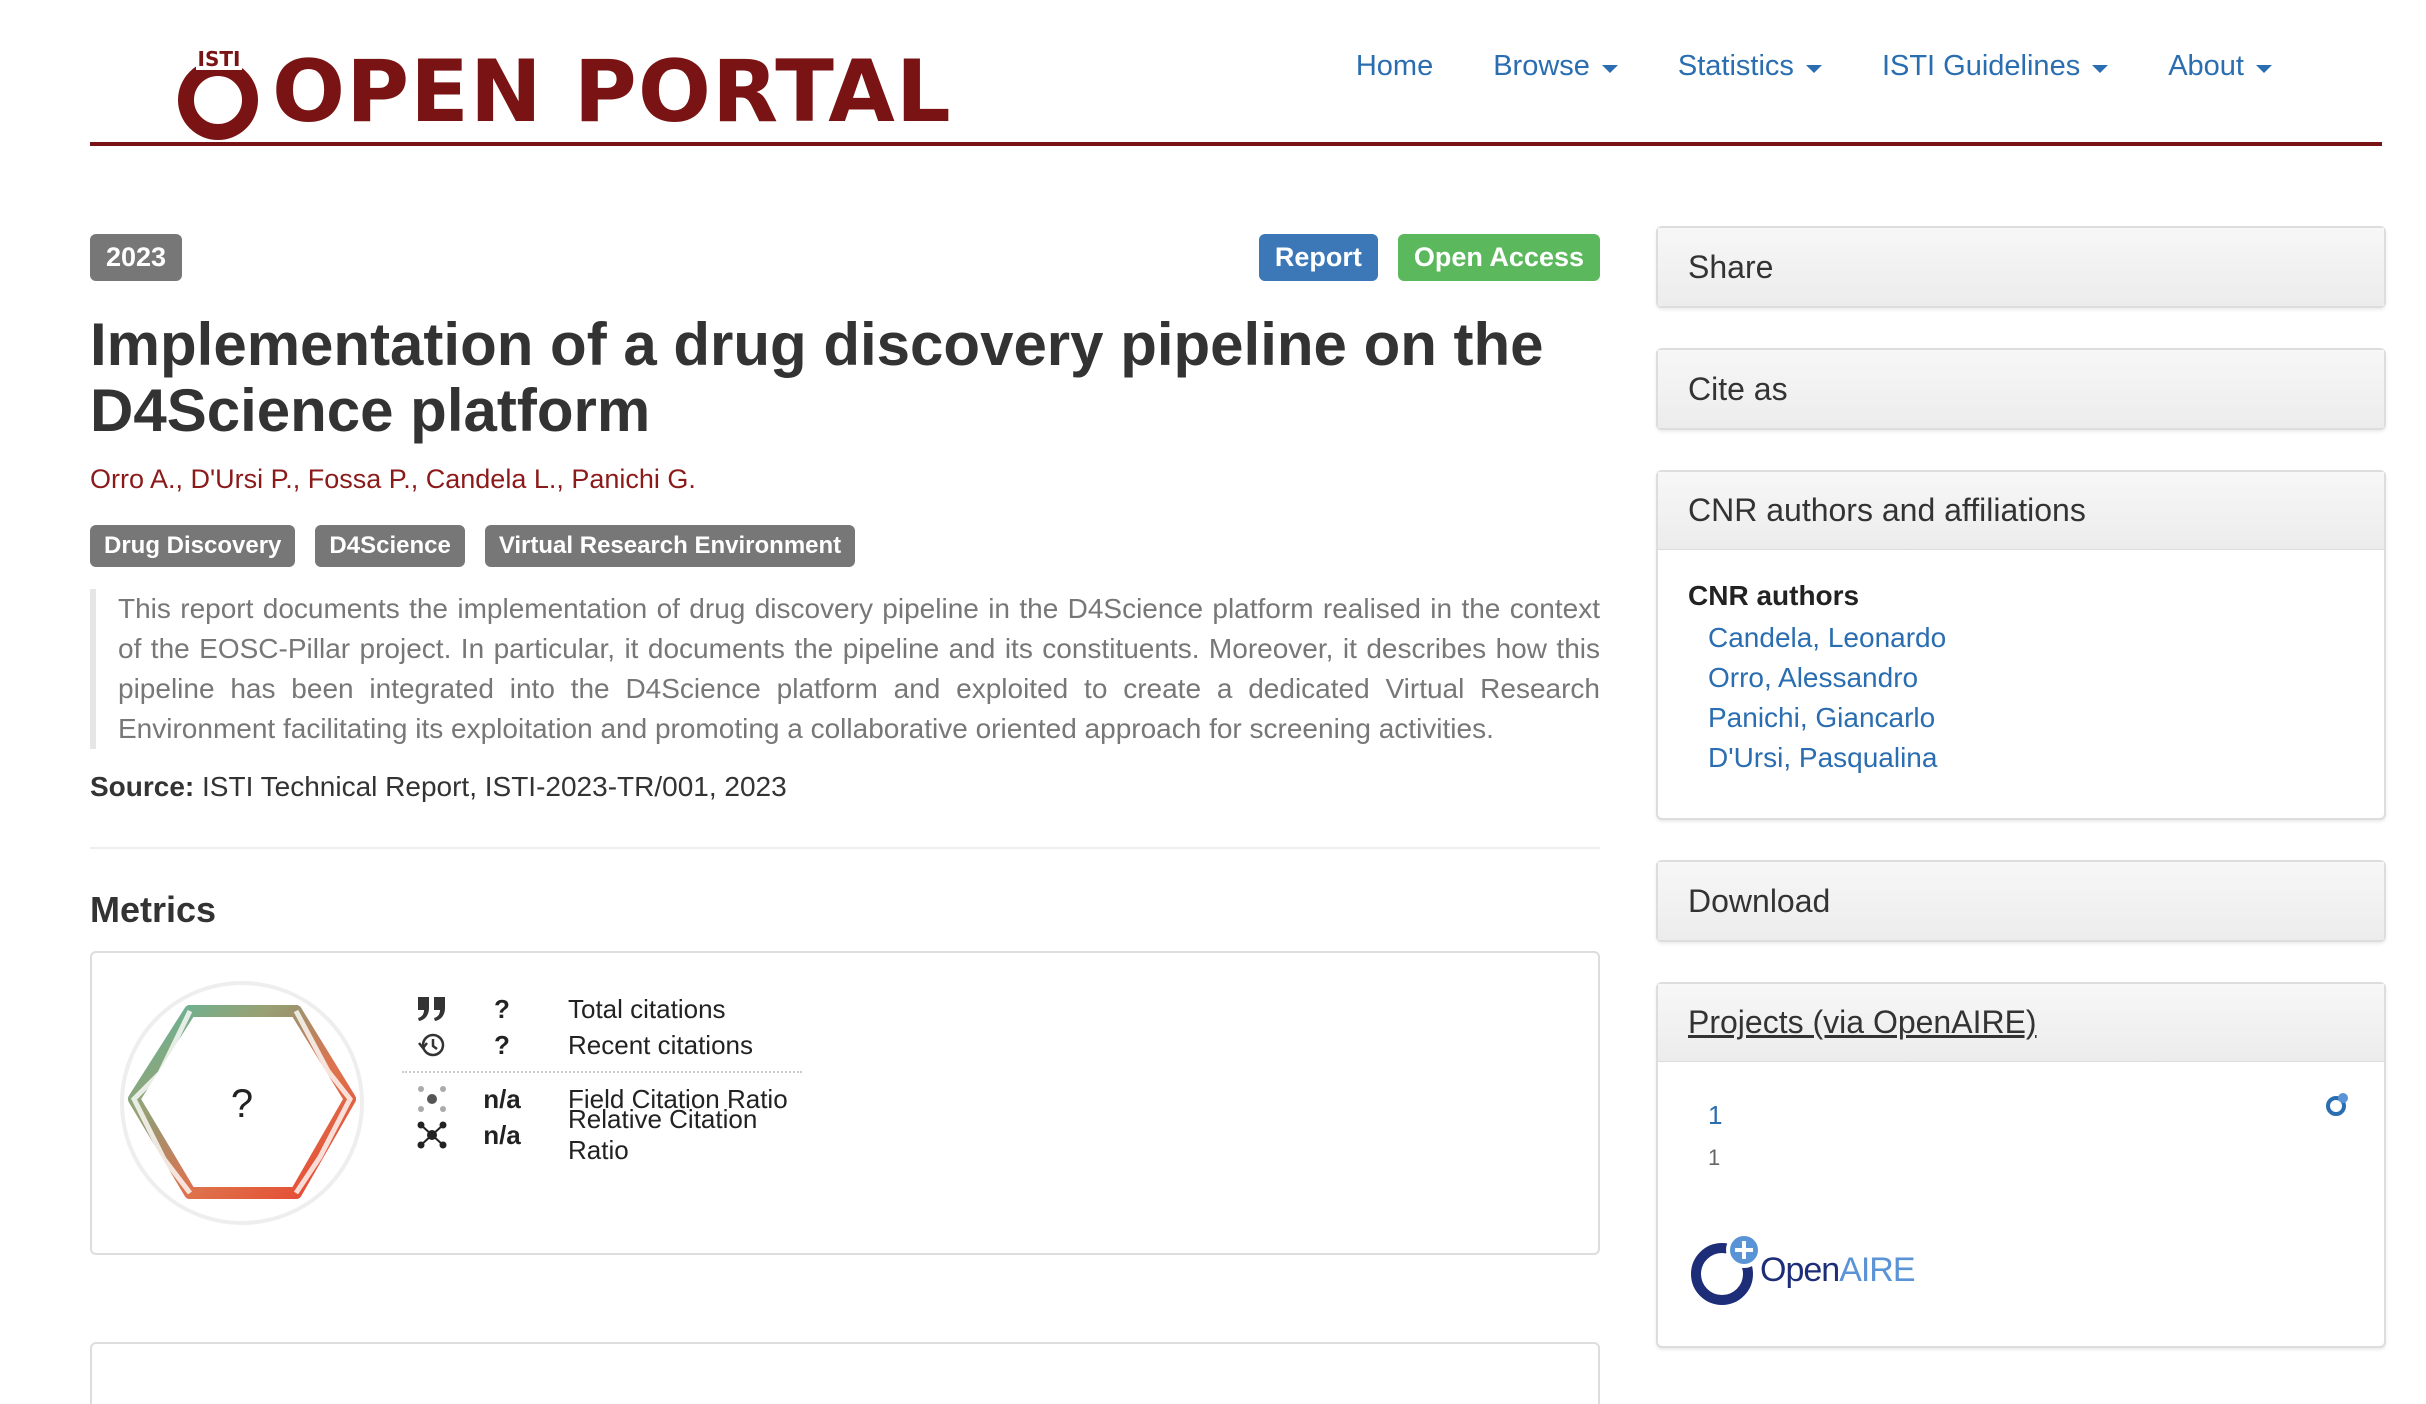  Describe the element at coordinates (2021, 638) in the screenshot. I see `author-link: Candela, Leonardo` at that location.